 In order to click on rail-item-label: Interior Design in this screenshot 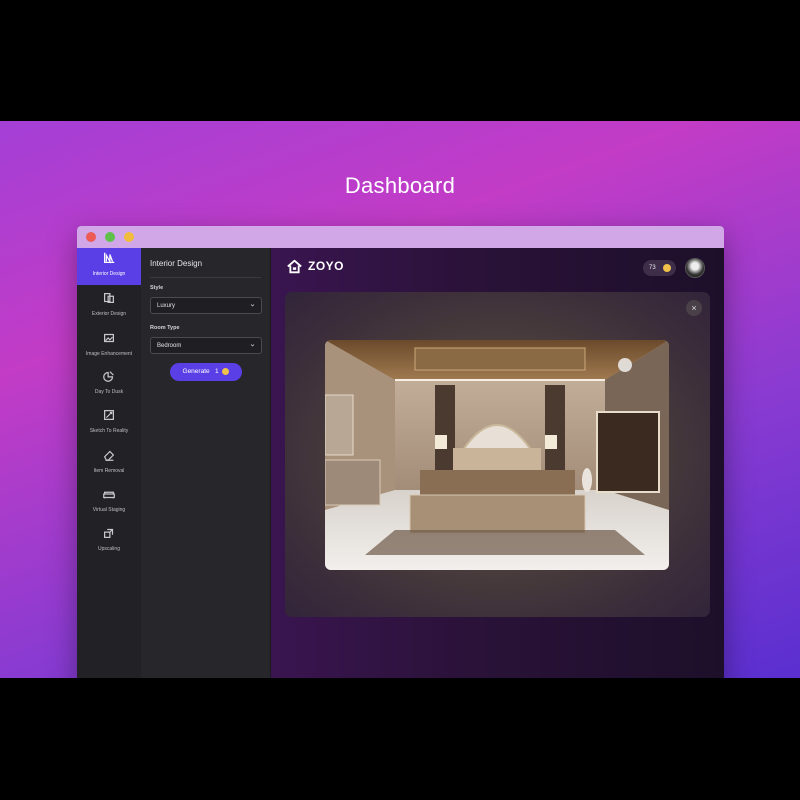, I will do `click(109, 274)`.